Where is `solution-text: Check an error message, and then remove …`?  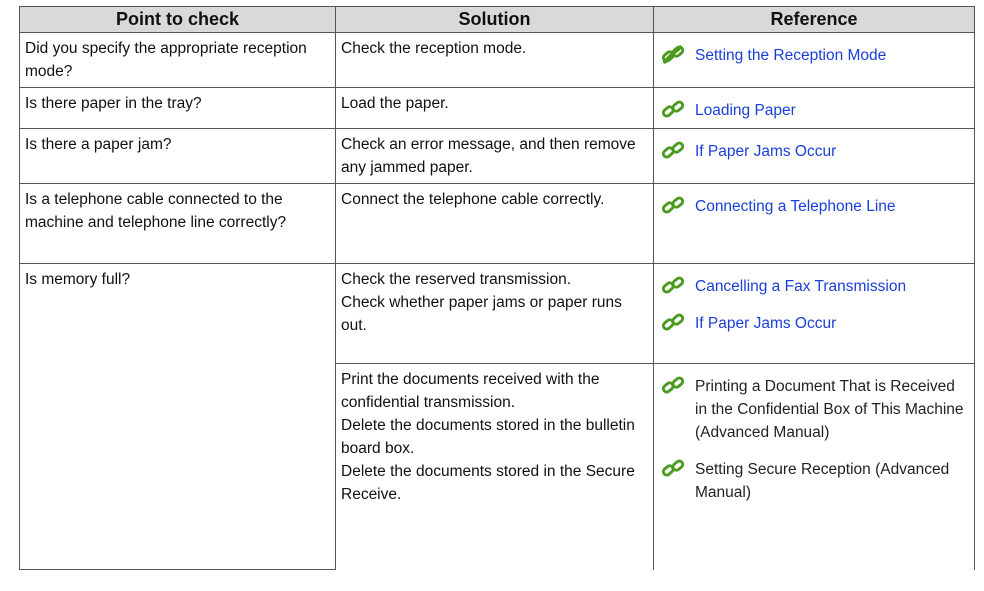 solution-text: Check an error message, and then remove … is located at coordinates (488, 156).